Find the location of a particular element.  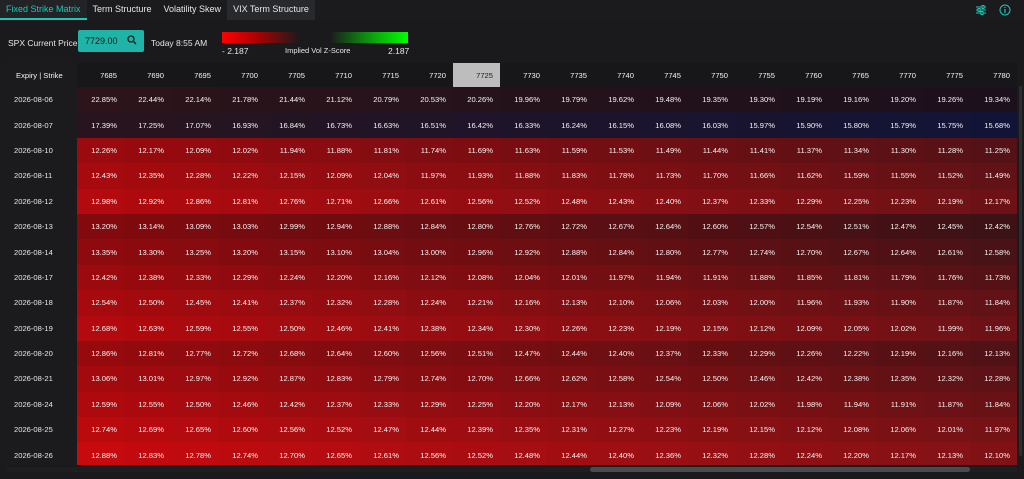

vol-cell: 11.62% is located at coordinates (805, 176).